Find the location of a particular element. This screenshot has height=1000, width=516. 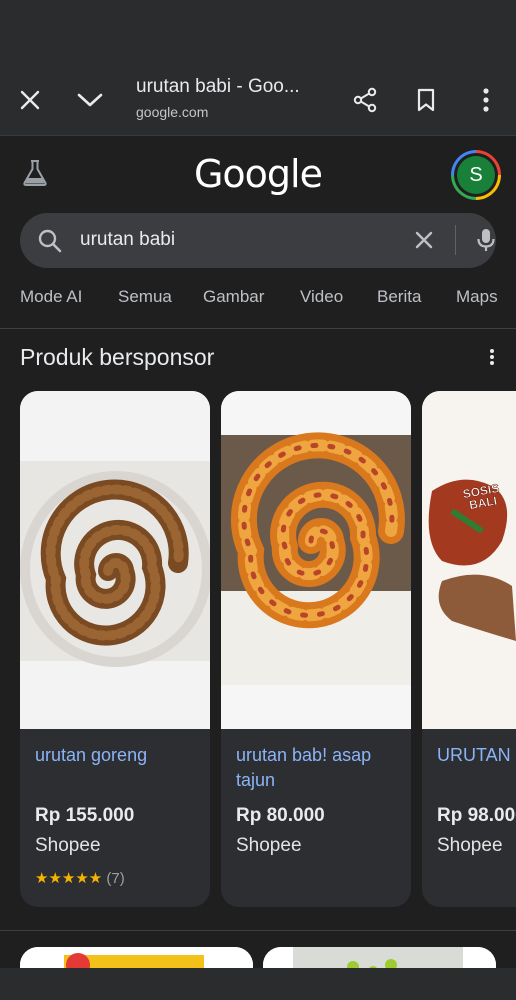

section-title: Produk bersponsor is located at coordinates (117, 357).